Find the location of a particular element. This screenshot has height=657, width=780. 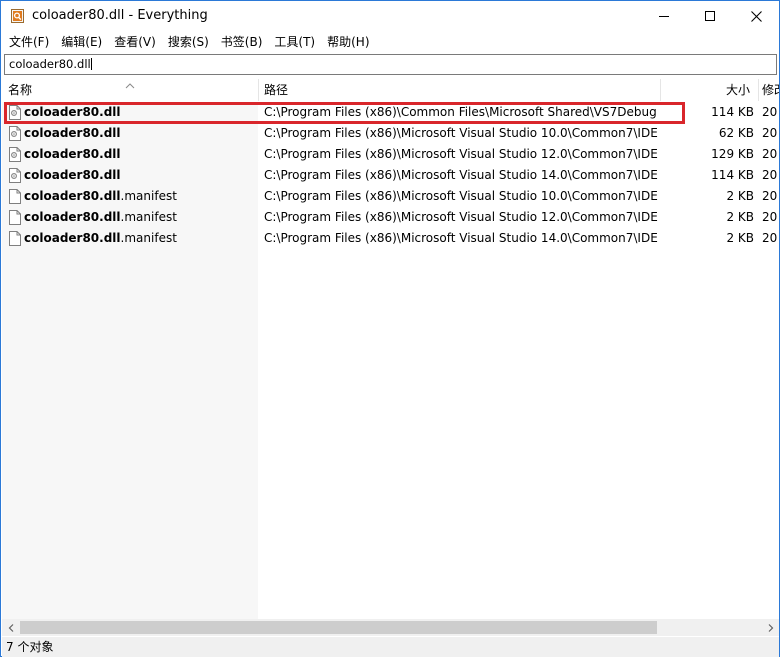

search-input-value: coloader80.dll is located at coordinates (50, 64).